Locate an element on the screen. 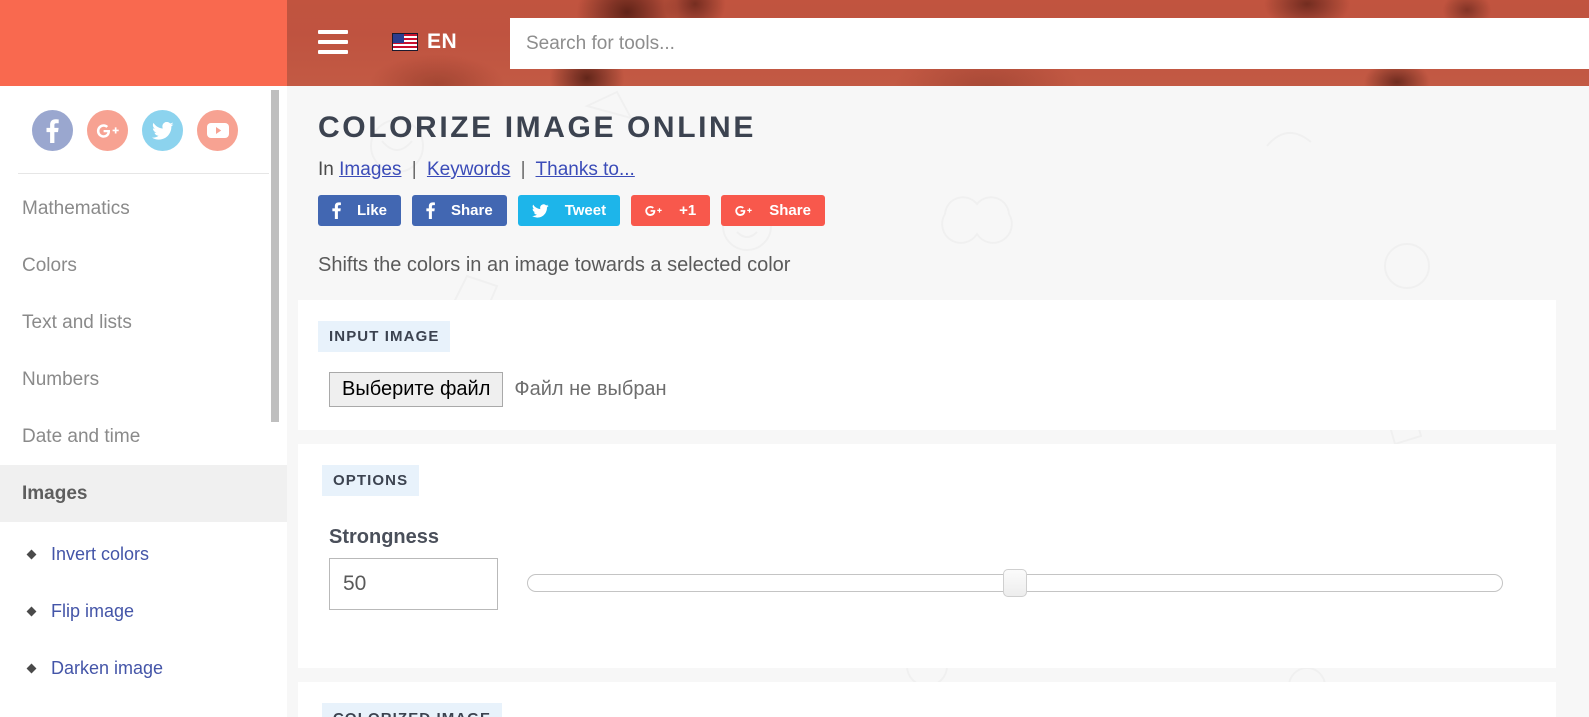 This screenshot has height=717, width=1589. colorized-image-panel-label: COLORIZED IMAGE is located at coordinates (412, 710).